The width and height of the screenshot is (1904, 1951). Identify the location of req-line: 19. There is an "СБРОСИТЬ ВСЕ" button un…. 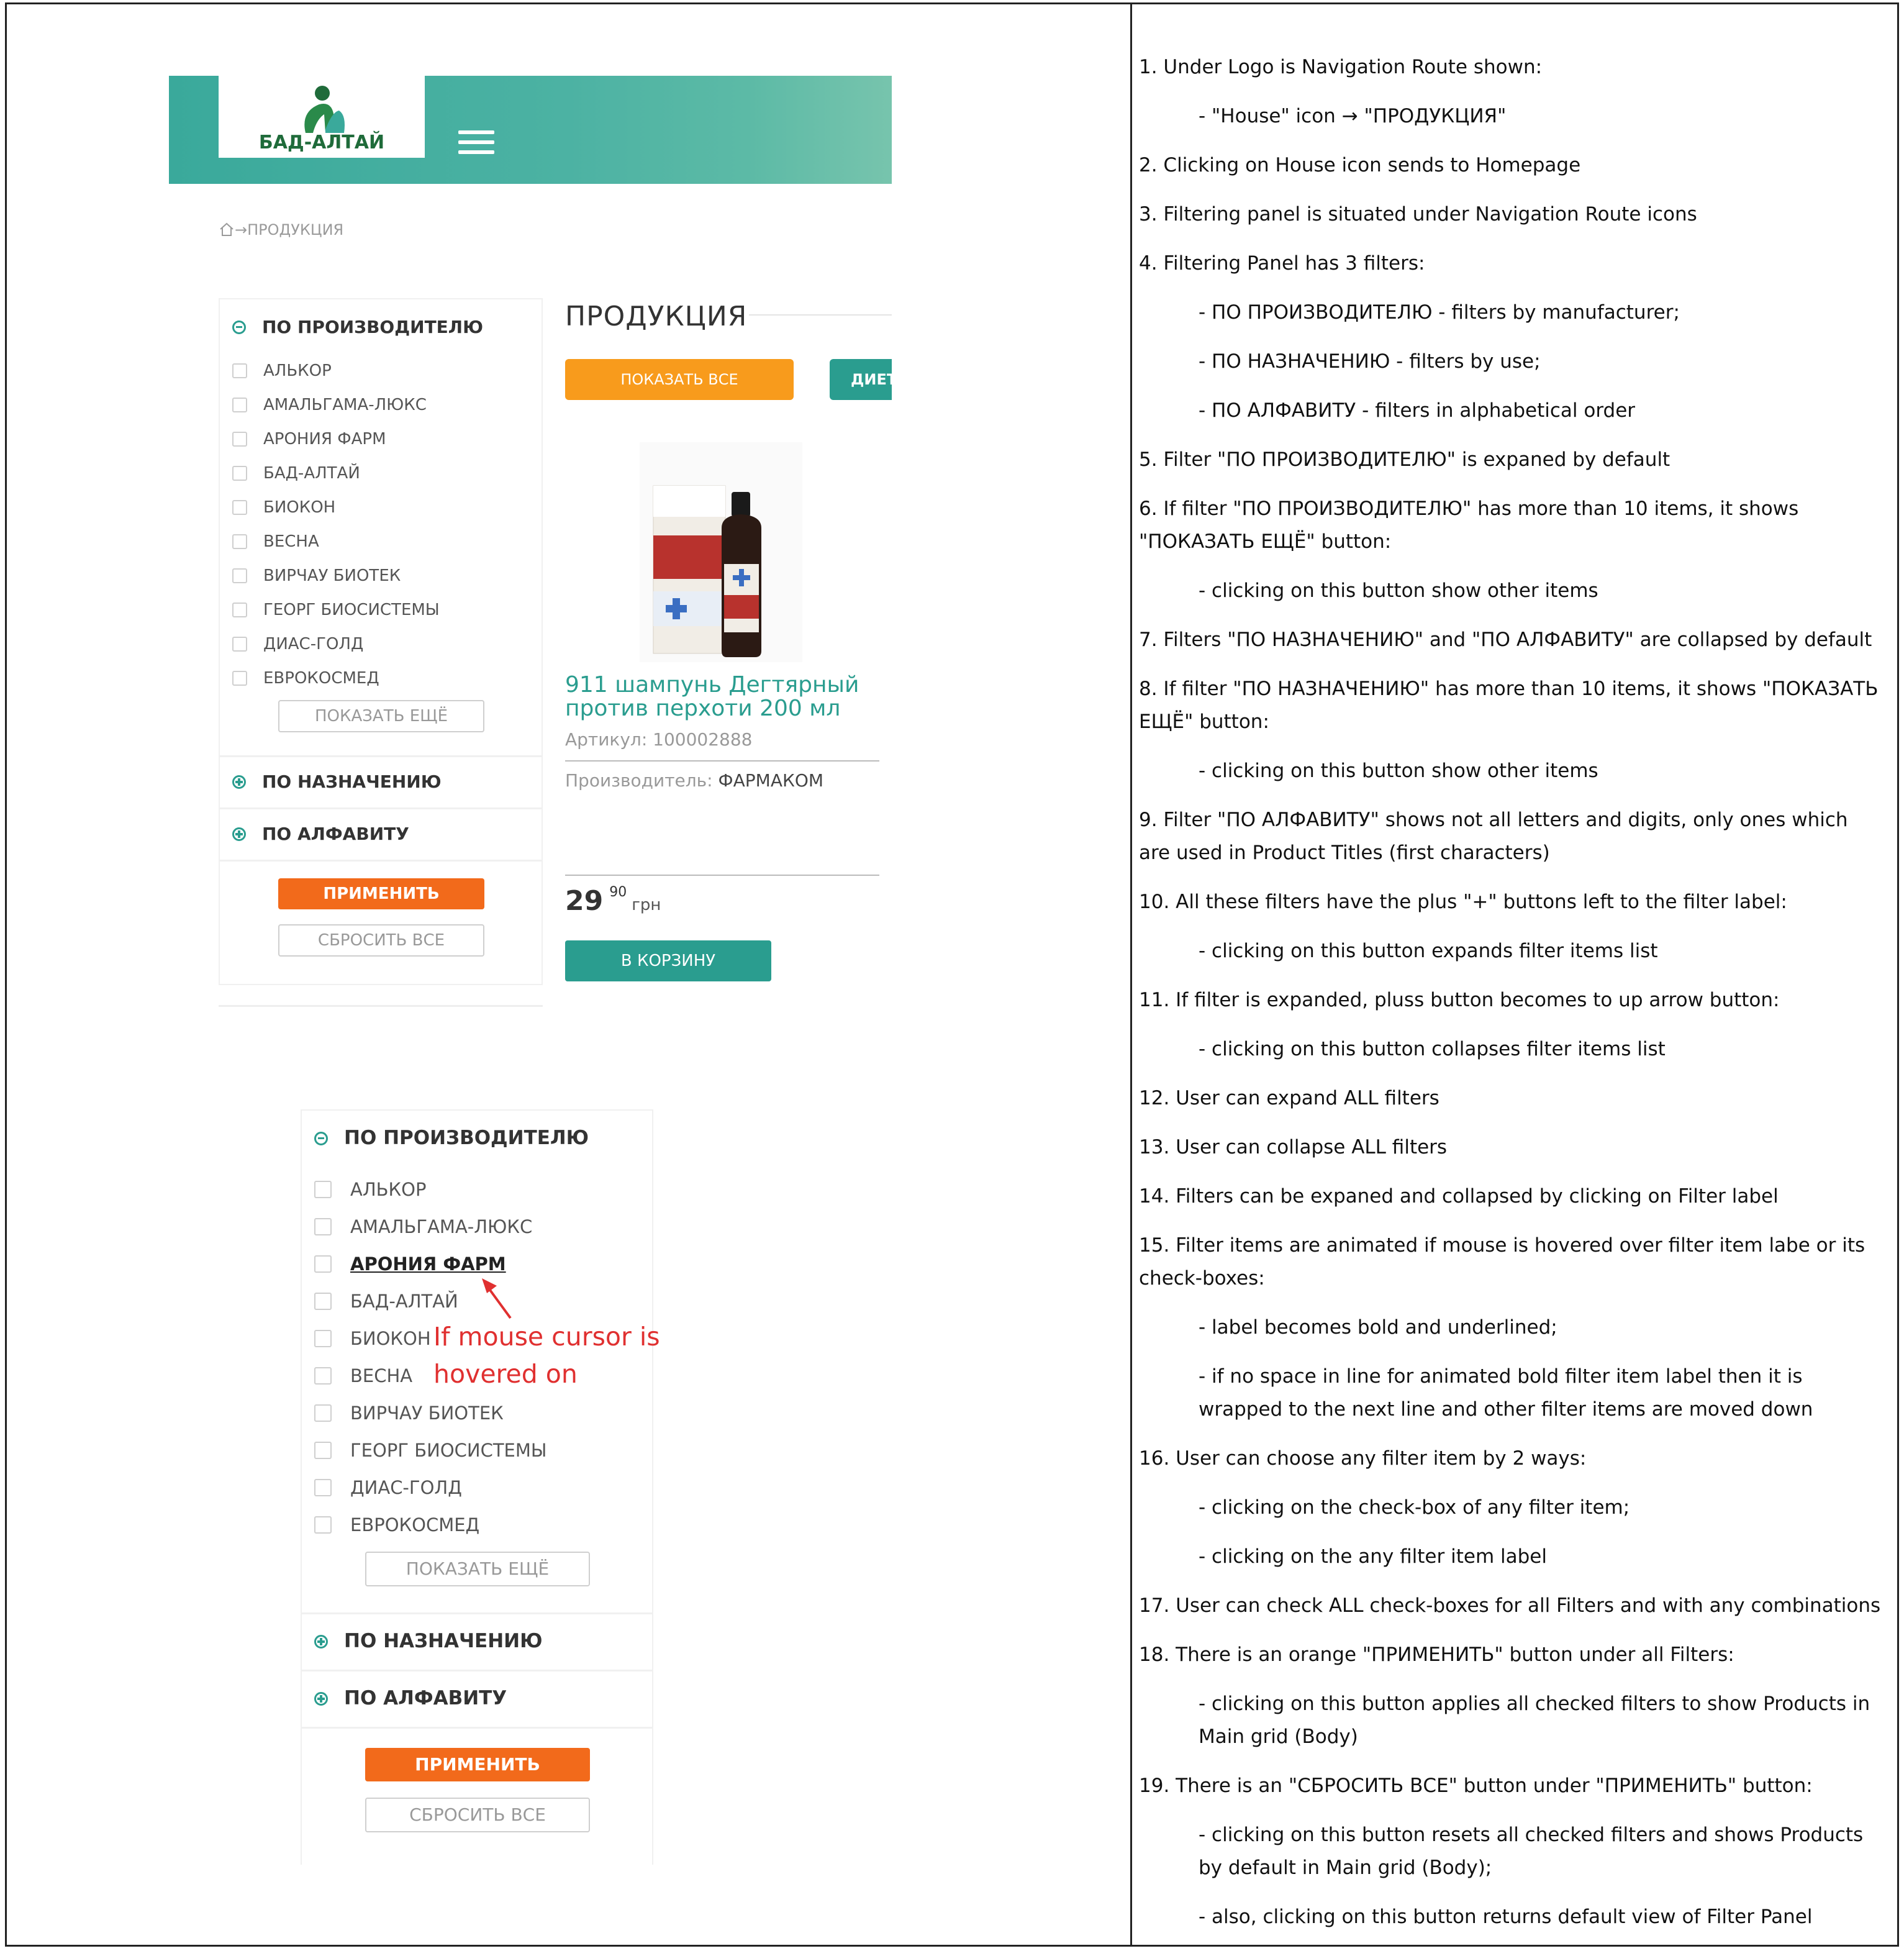
(1476, 1786).